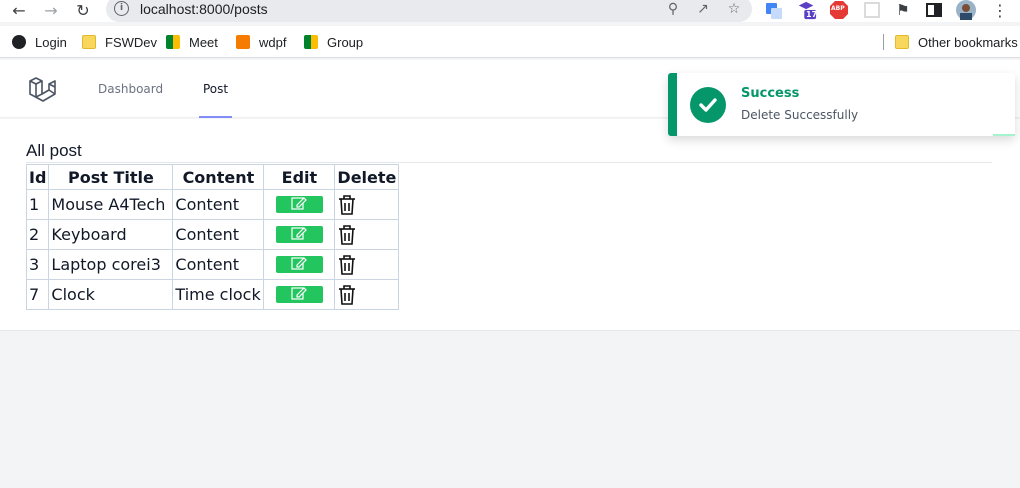 The width and height of the screenshot is (1020, 488). I want to click on table-row: 3 Laptop corei3 Content, so click(212, 264).